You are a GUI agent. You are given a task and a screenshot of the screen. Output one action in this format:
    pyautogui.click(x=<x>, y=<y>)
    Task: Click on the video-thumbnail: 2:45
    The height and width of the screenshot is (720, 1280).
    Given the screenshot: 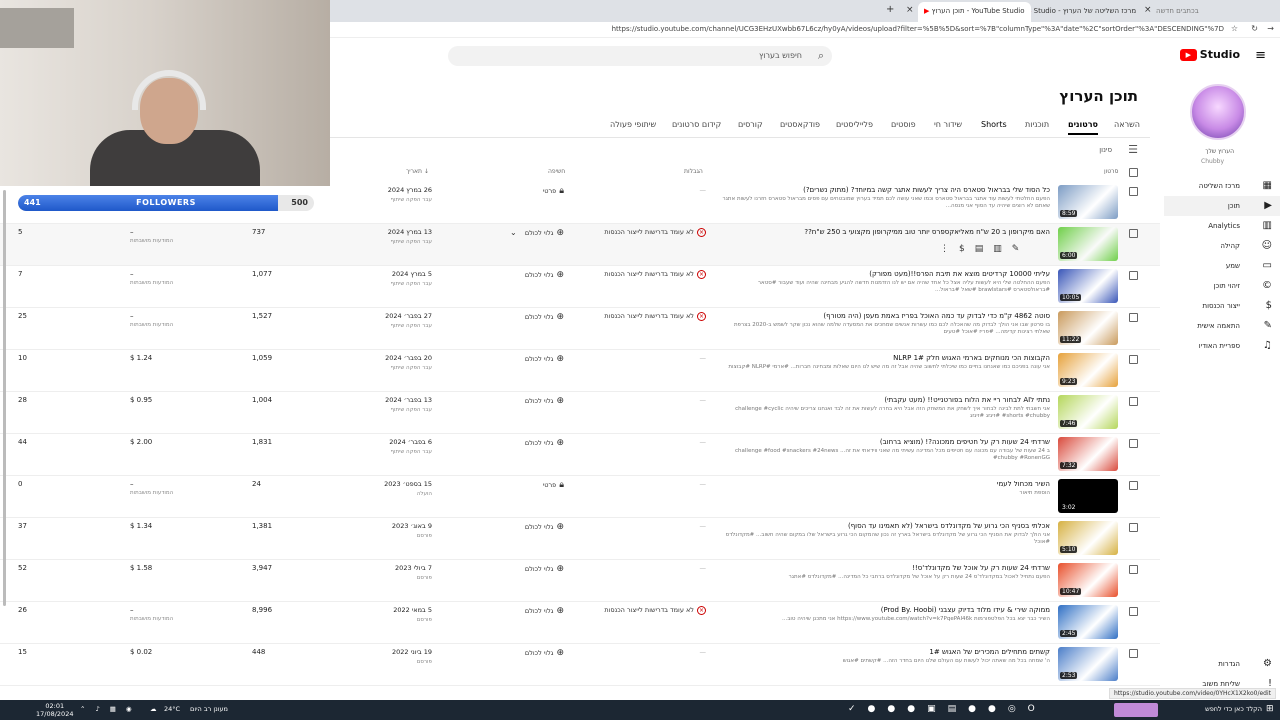 What is the action you would take?
    pyautogui.click(x=1088, y=622)
    